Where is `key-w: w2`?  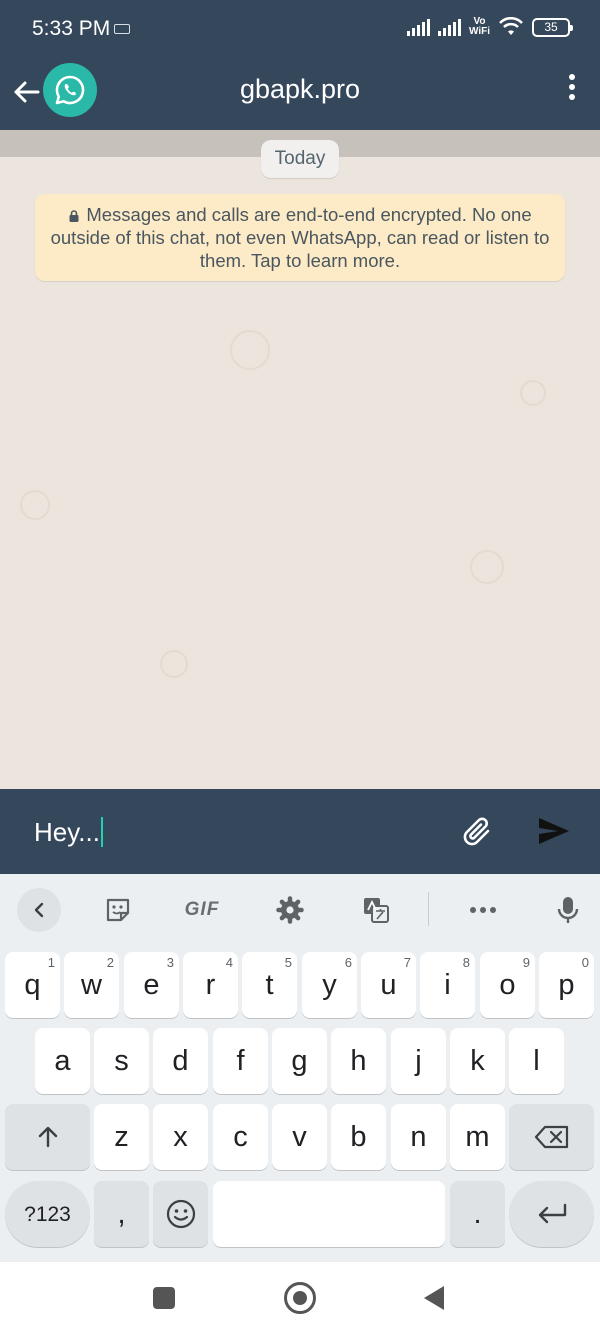 key-w: w2 is located at coordinates (91, 985).